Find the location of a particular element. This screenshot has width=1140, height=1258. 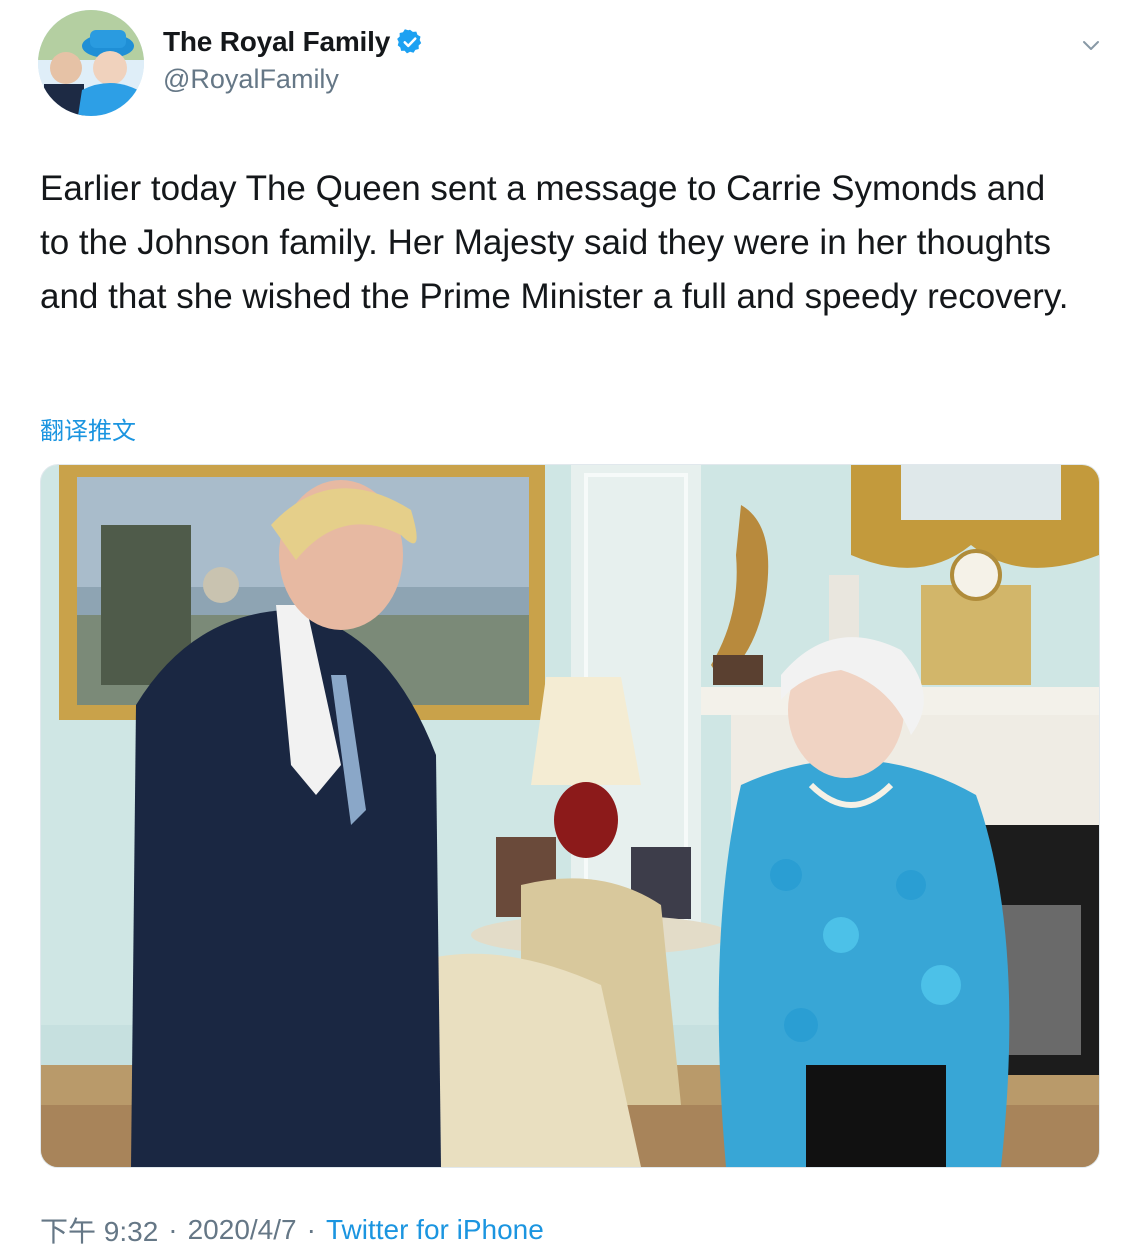

avatar-image is located at coordinates (91, 63).